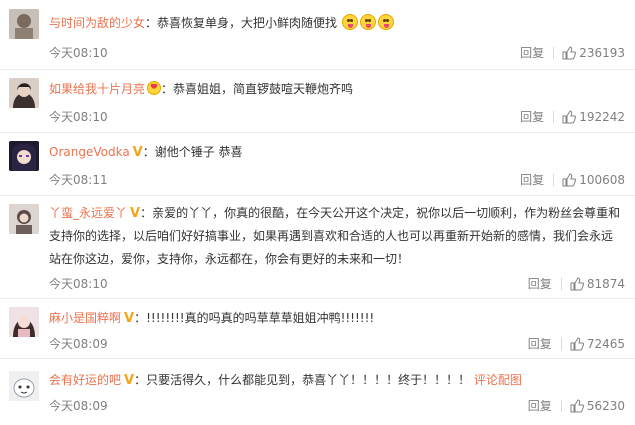  I want to click on comment-body: 如果给我十片月亮 ♥ ♥ ：恭喜姐姐，简直锣鼓喧天鞭炮齐鸣, so click(337, 89).